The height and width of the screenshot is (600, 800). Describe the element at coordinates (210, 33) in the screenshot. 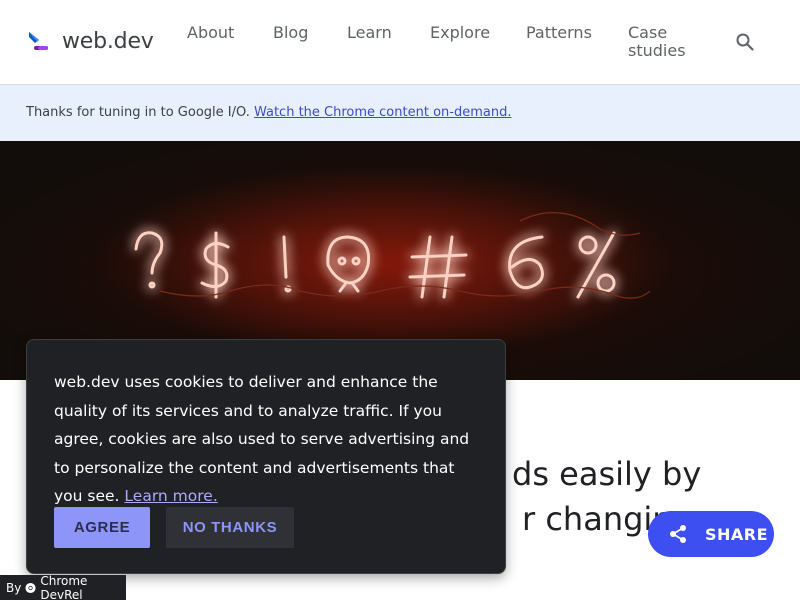

I see `nav-about: About` at that location.